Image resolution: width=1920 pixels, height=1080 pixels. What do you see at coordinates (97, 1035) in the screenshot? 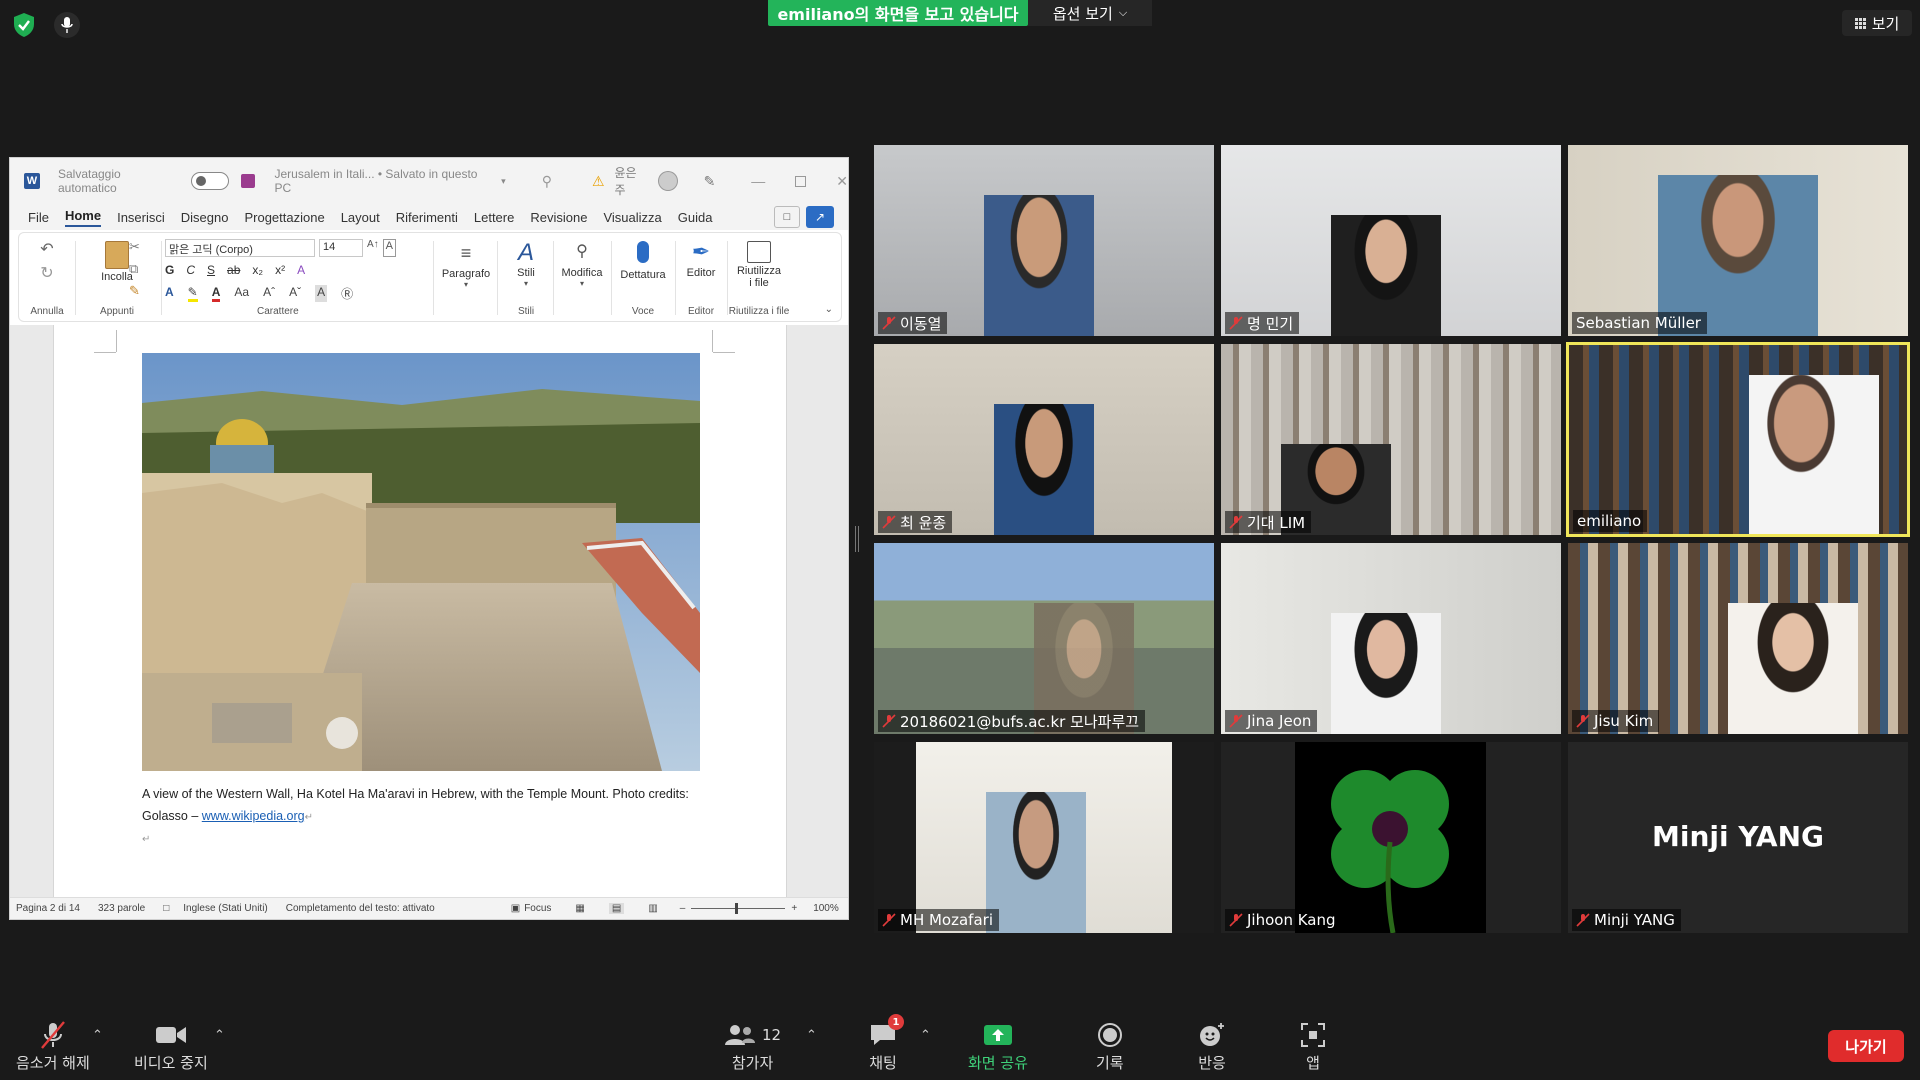
I see `audio-options-chevron-icon: ⌃` at bounding box center [97, 1035].